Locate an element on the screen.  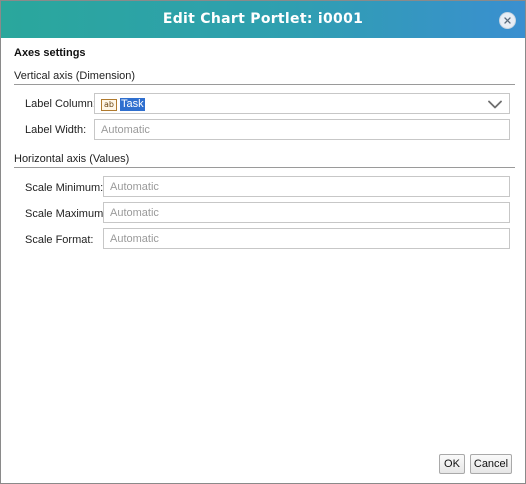
close-button is located at coordinates (507, 20).